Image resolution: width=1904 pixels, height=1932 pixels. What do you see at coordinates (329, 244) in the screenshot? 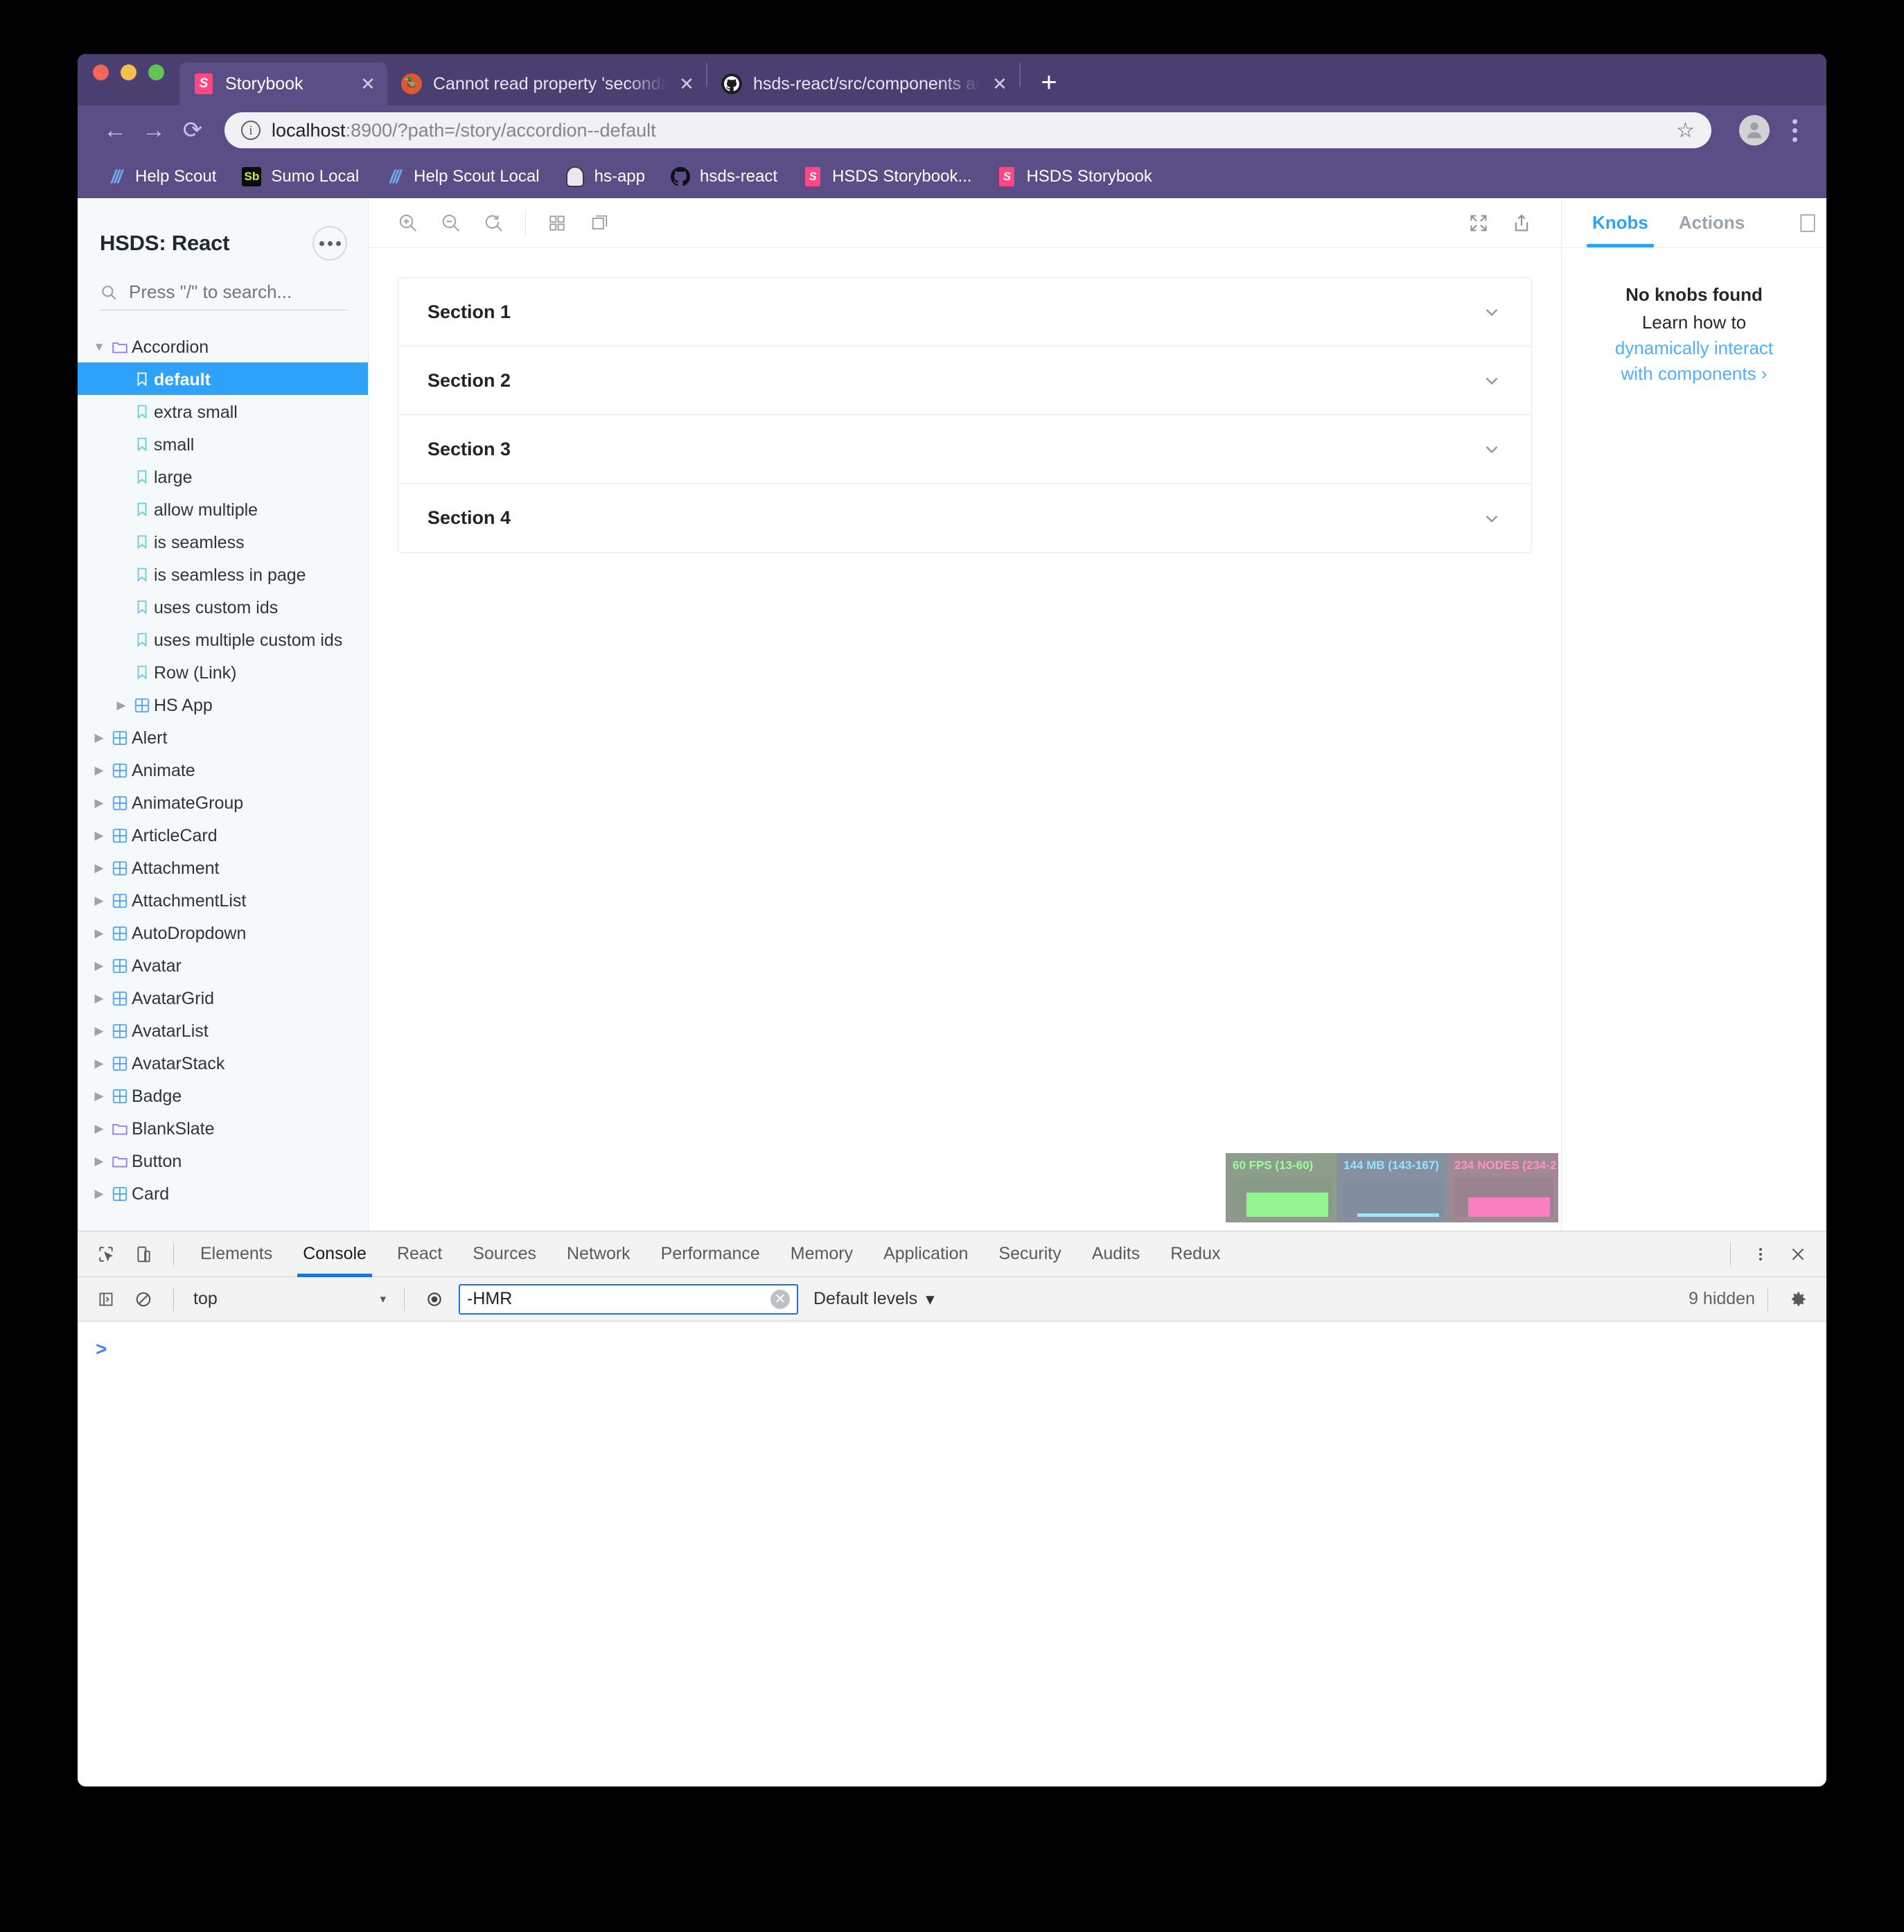
I see `ellipsis-icon` at bounding box center [329, 244].